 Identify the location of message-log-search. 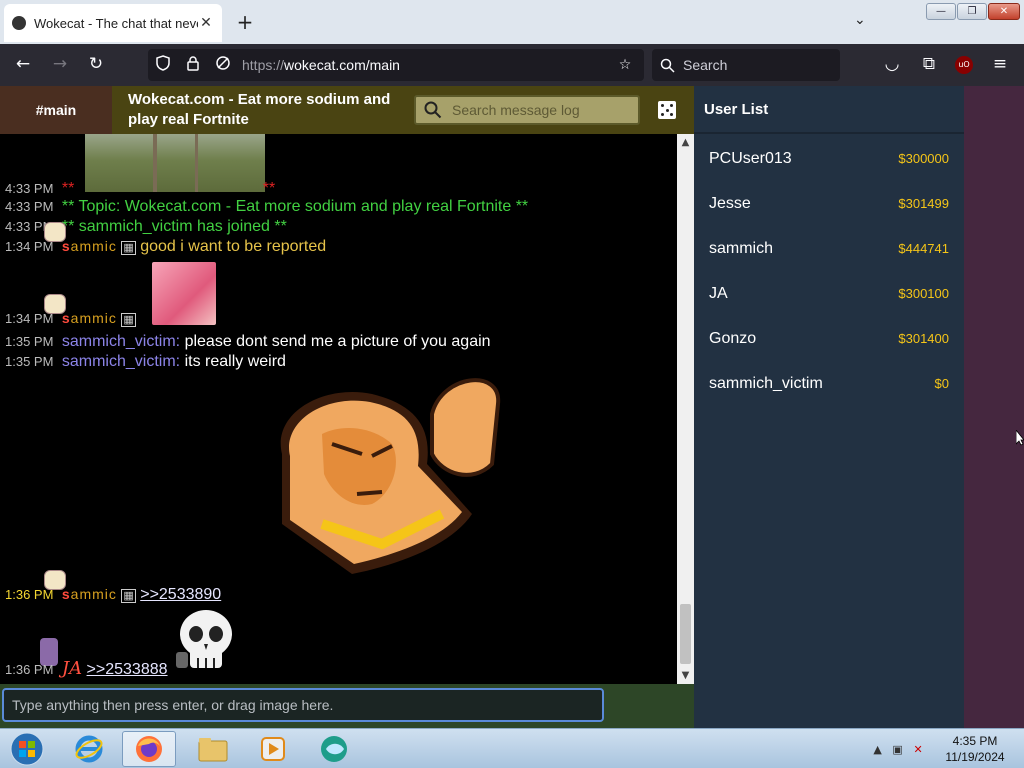
(527, 110).